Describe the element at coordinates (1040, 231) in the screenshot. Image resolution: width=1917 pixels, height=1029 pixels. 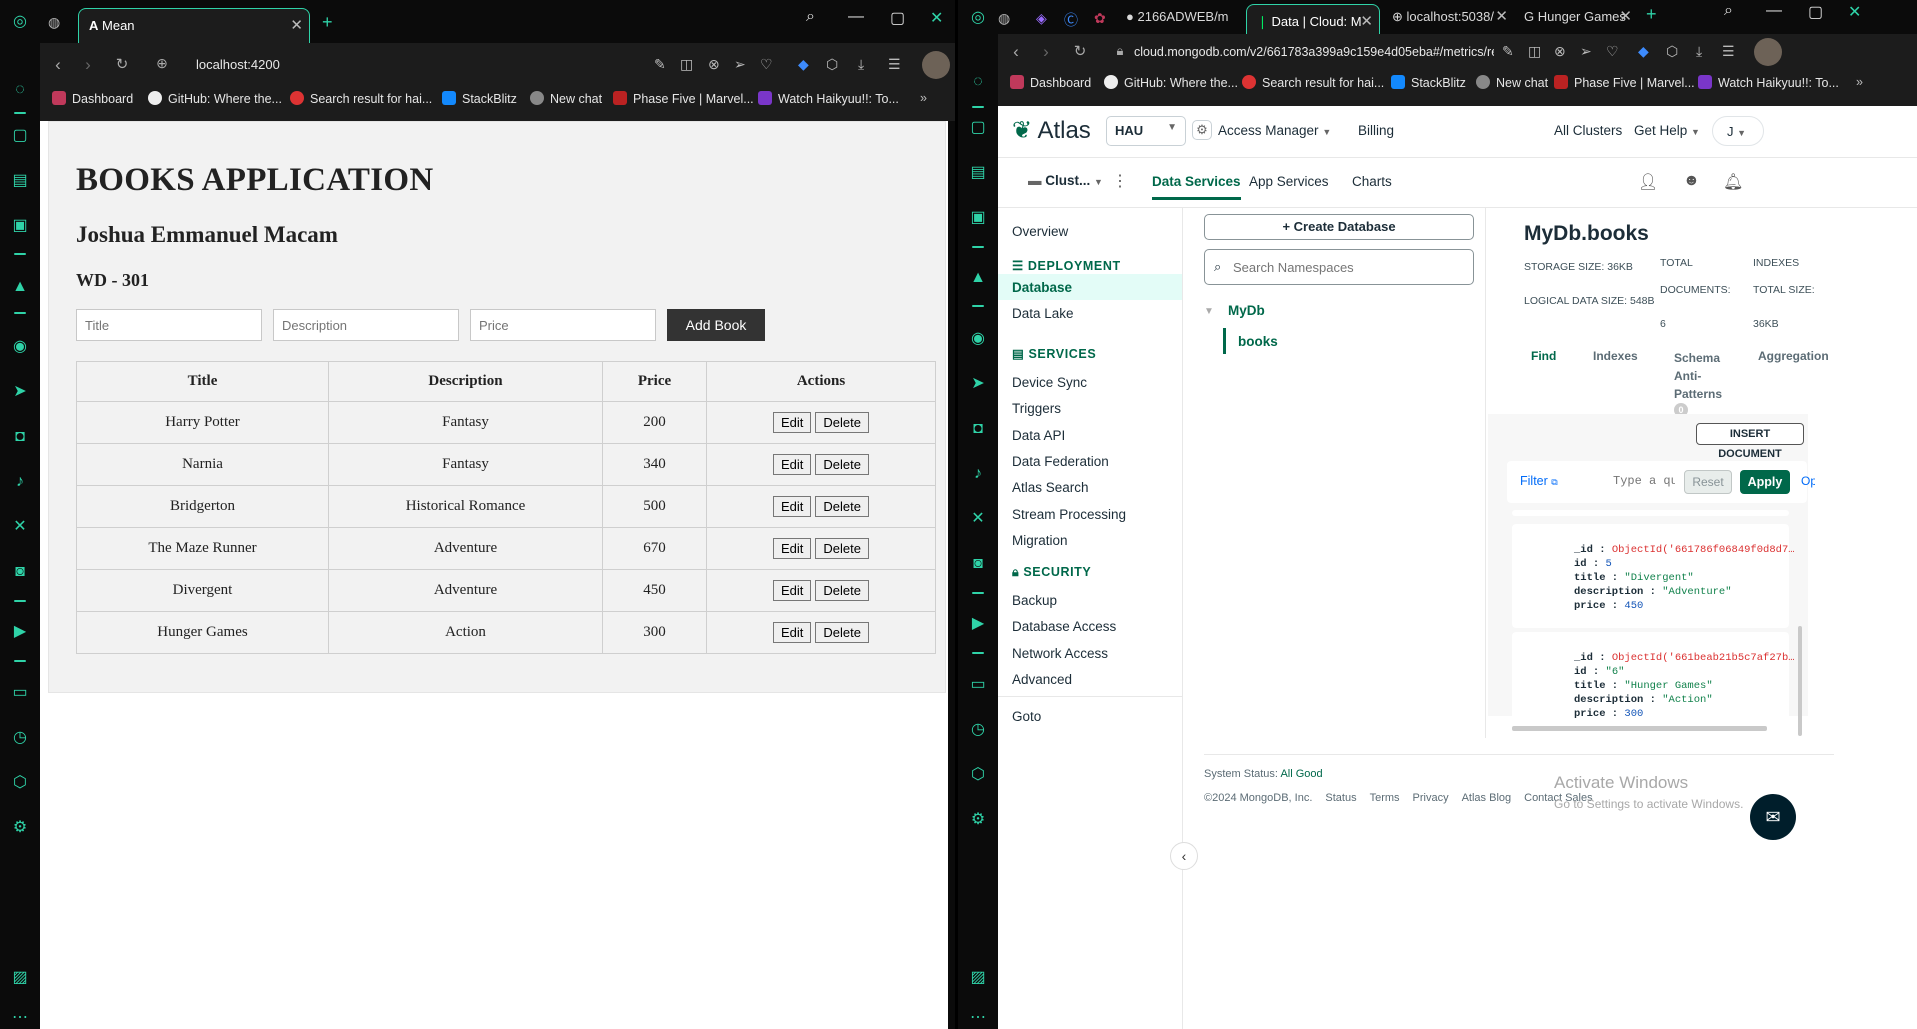
I see `sidebar-item-overview: Overview` at that location.